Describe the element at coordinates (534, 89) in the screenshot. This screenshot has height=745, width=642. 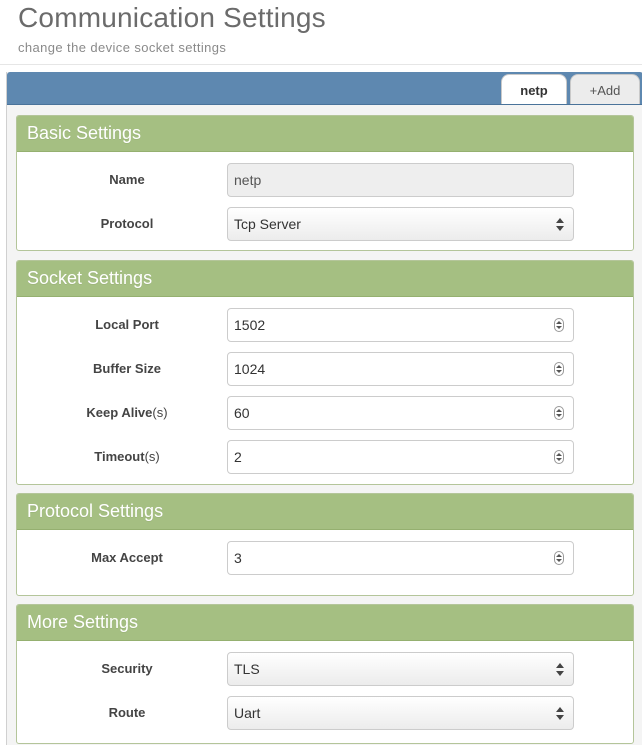
I see `tab-netp: netp` at that location.